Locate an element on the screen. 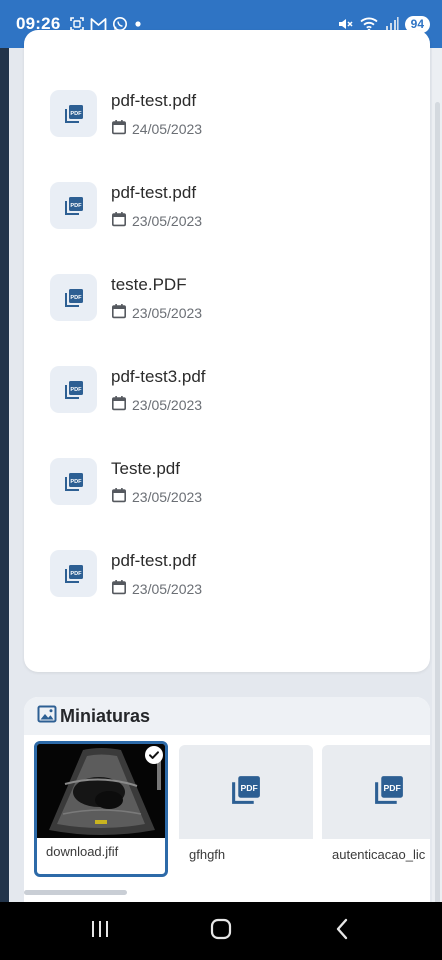 This screenshot has width=442, height=960. back-button is located at coordinates (342, 931).